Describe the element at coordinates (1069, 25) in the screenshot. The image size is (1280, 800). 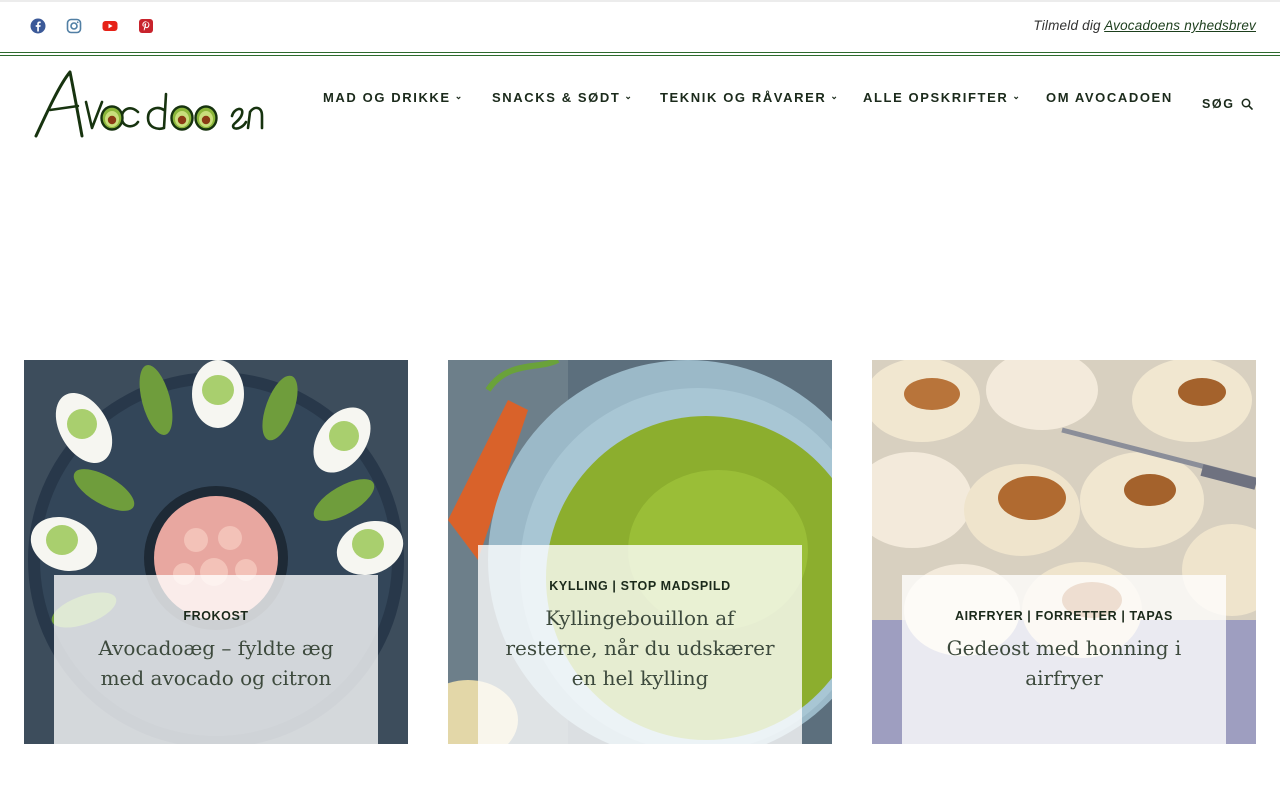
I see `newsletter-prefix: Tilmeld dig` at that location.